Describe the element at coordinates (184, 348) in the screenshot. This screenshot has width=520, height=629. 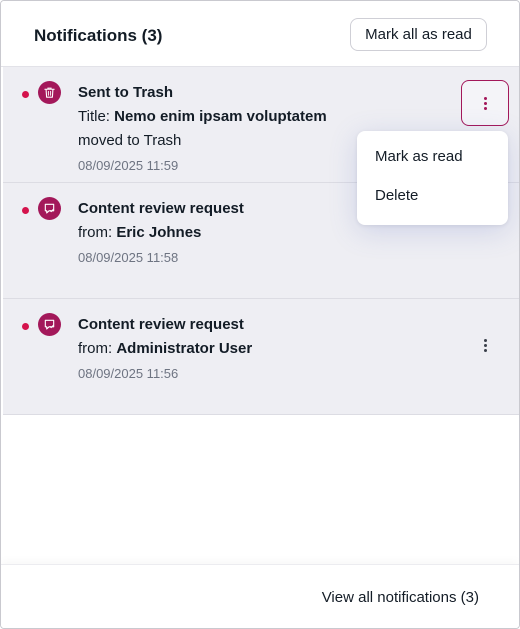
I see `detail-value: Administrator User` at that location.